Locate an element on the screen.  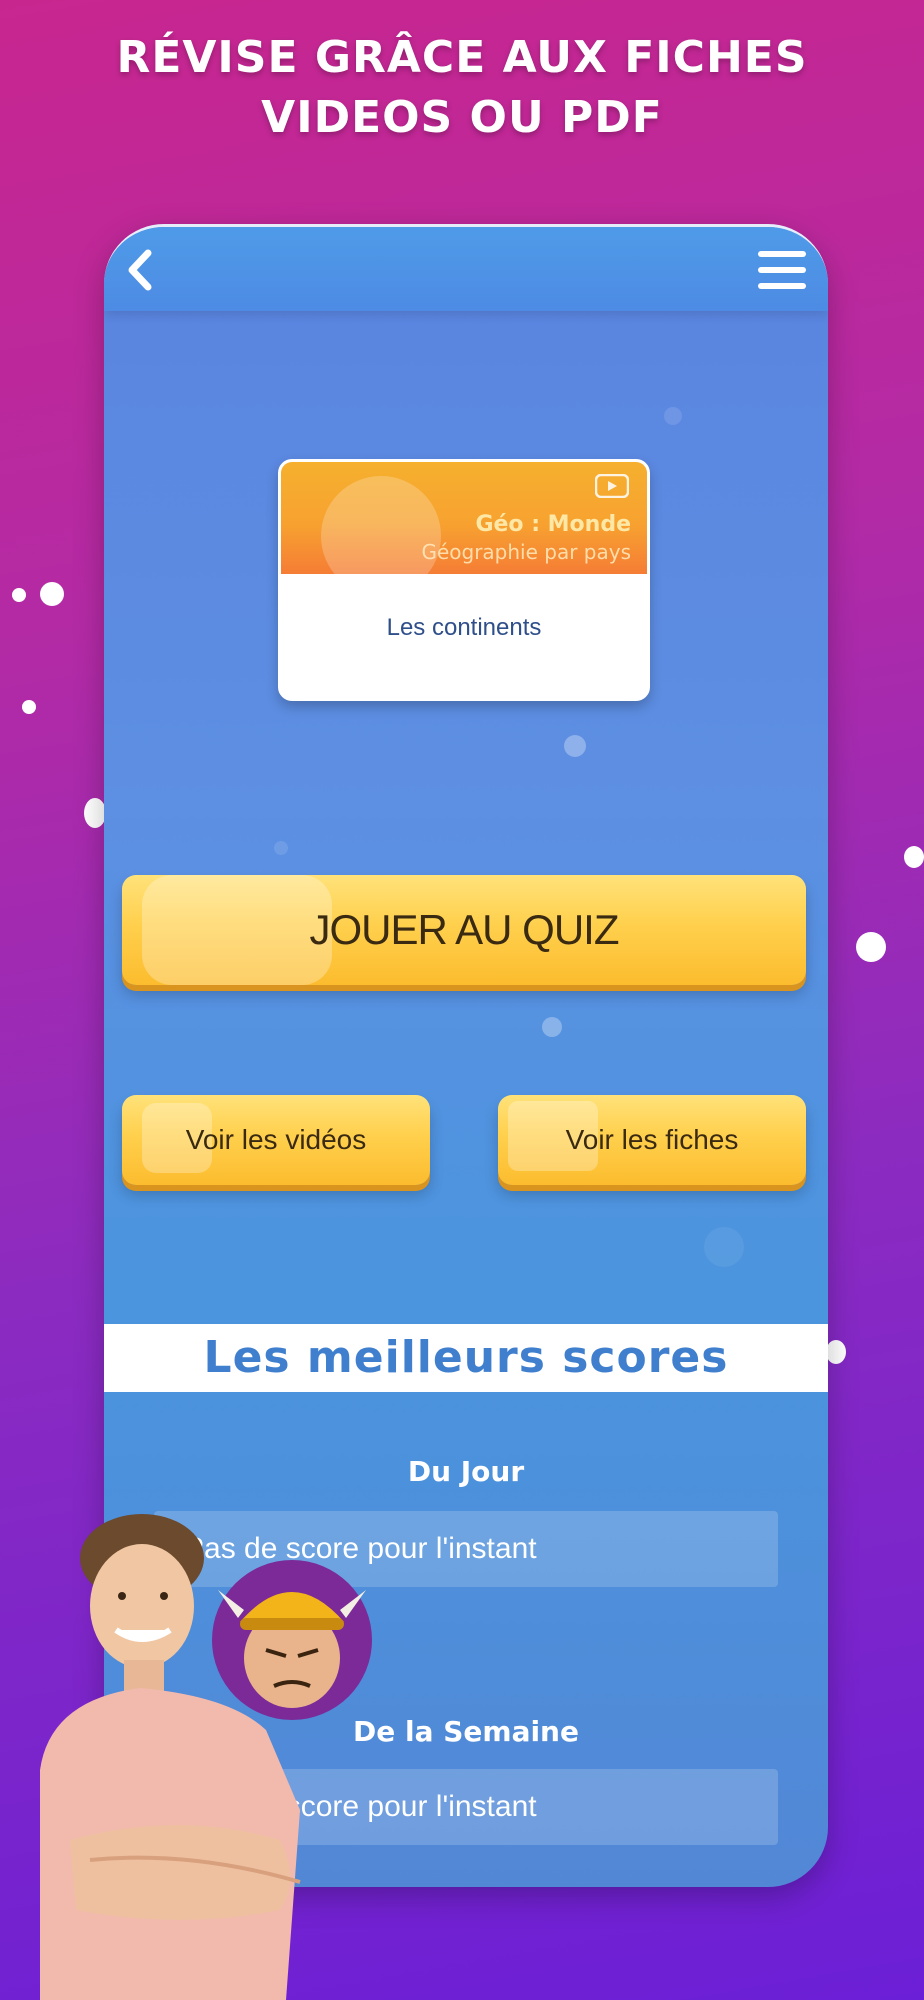
card-banner: Géo : Monde Géographie par pays is located at coordinates (464, 529).